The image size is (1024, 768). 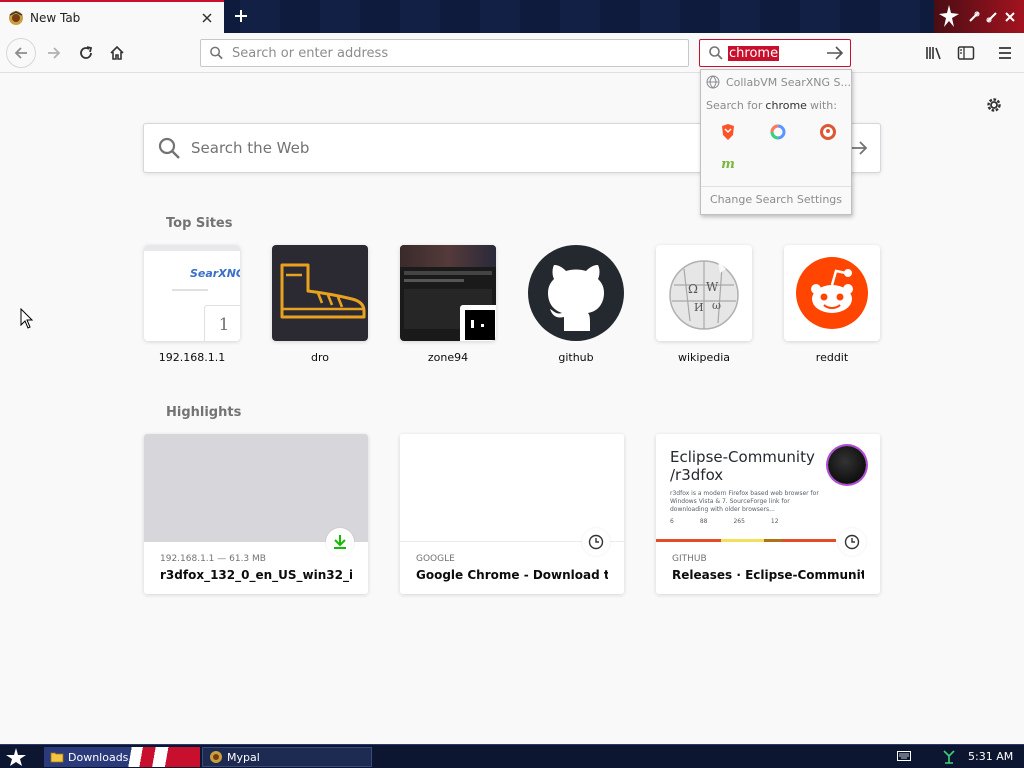 I want to click on close-window-icon, so click(x=1010, y=17).